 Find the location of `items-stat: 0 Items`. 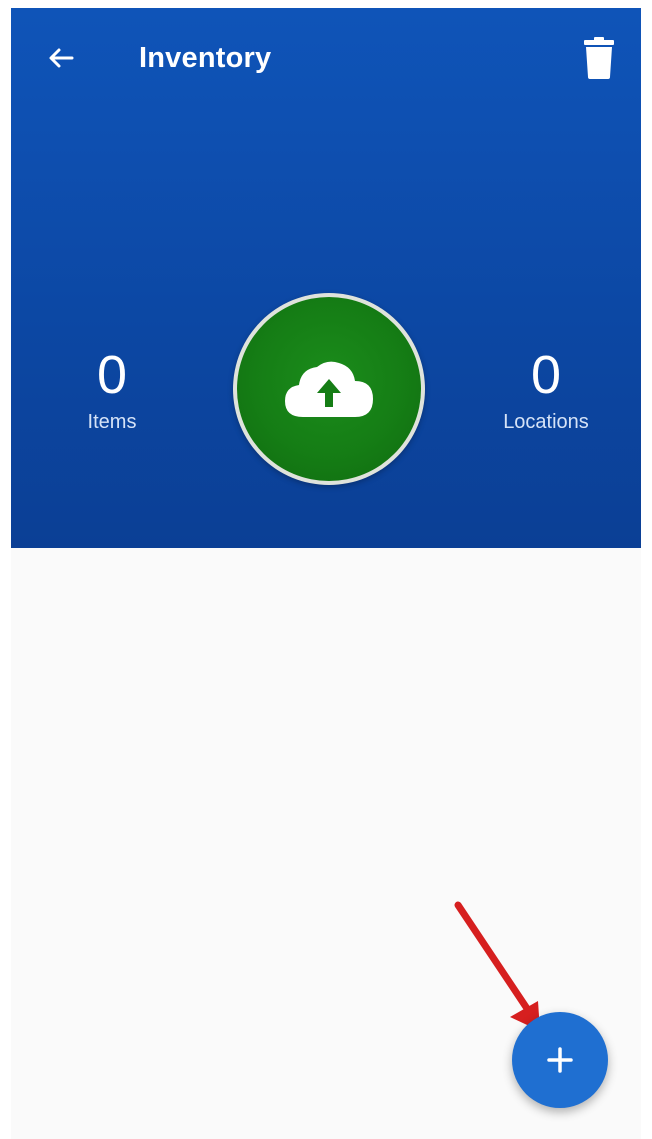

items-stat: 0 Items is located at coordinates (112, 389).